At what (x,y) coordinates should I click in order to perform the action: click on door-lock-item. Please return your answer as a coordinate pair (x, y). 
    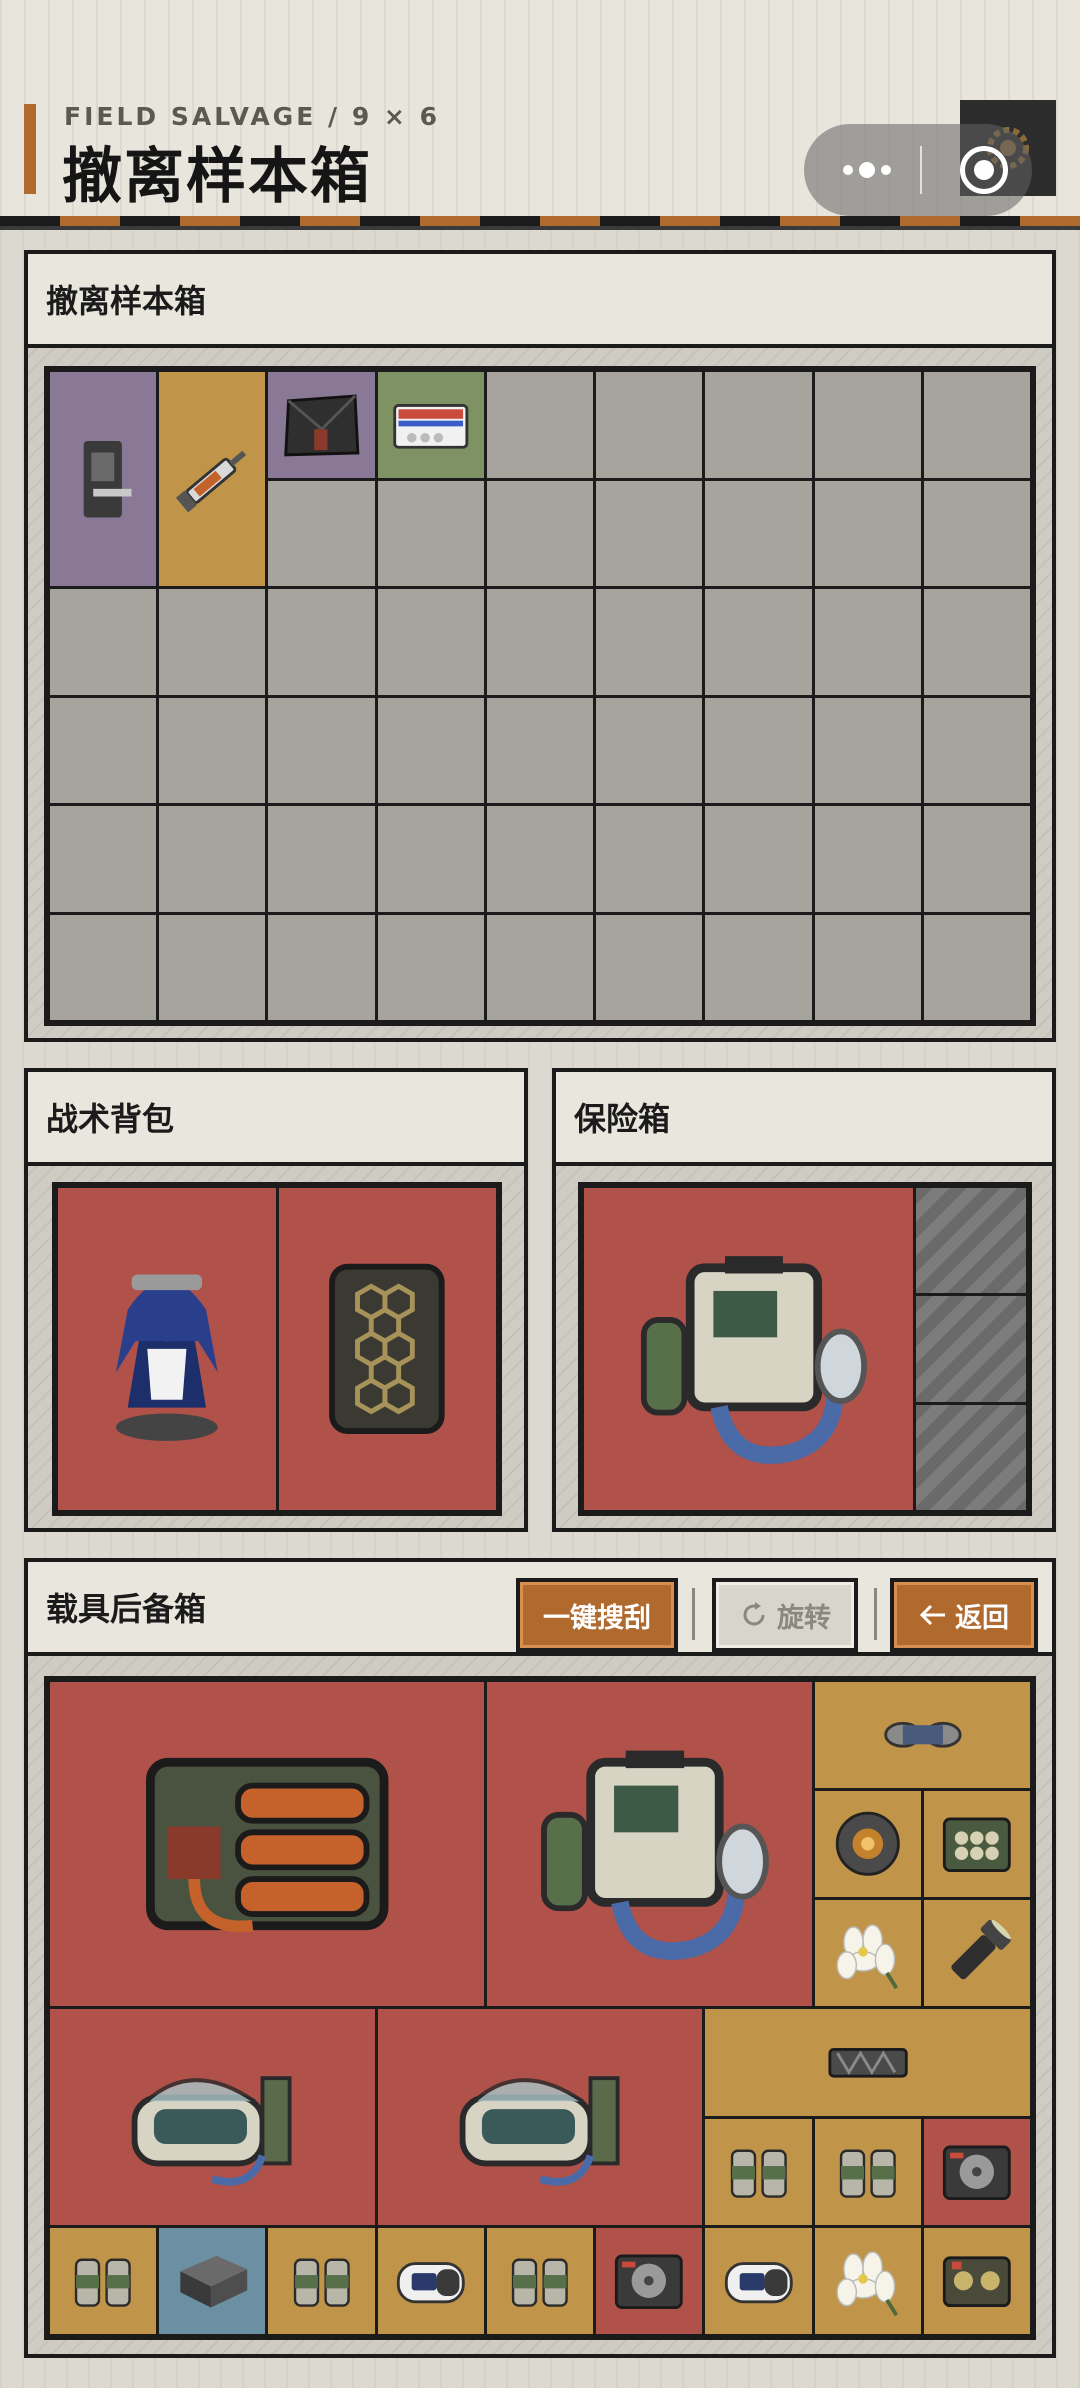
    Looking at the image, I should click on (103, 479).